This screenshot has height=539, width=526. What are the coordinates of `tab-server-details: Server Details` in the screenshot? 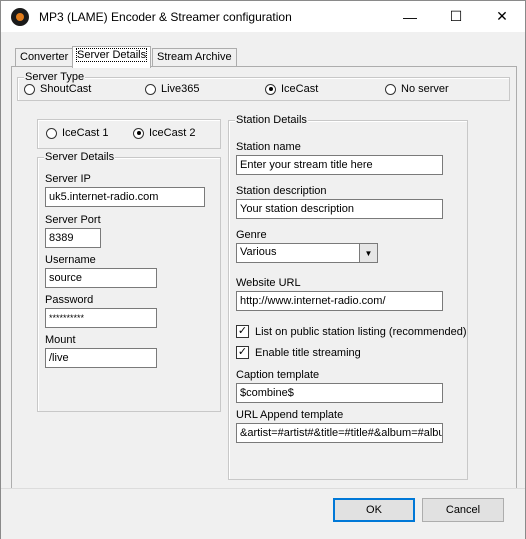 It's located at (112, 57).